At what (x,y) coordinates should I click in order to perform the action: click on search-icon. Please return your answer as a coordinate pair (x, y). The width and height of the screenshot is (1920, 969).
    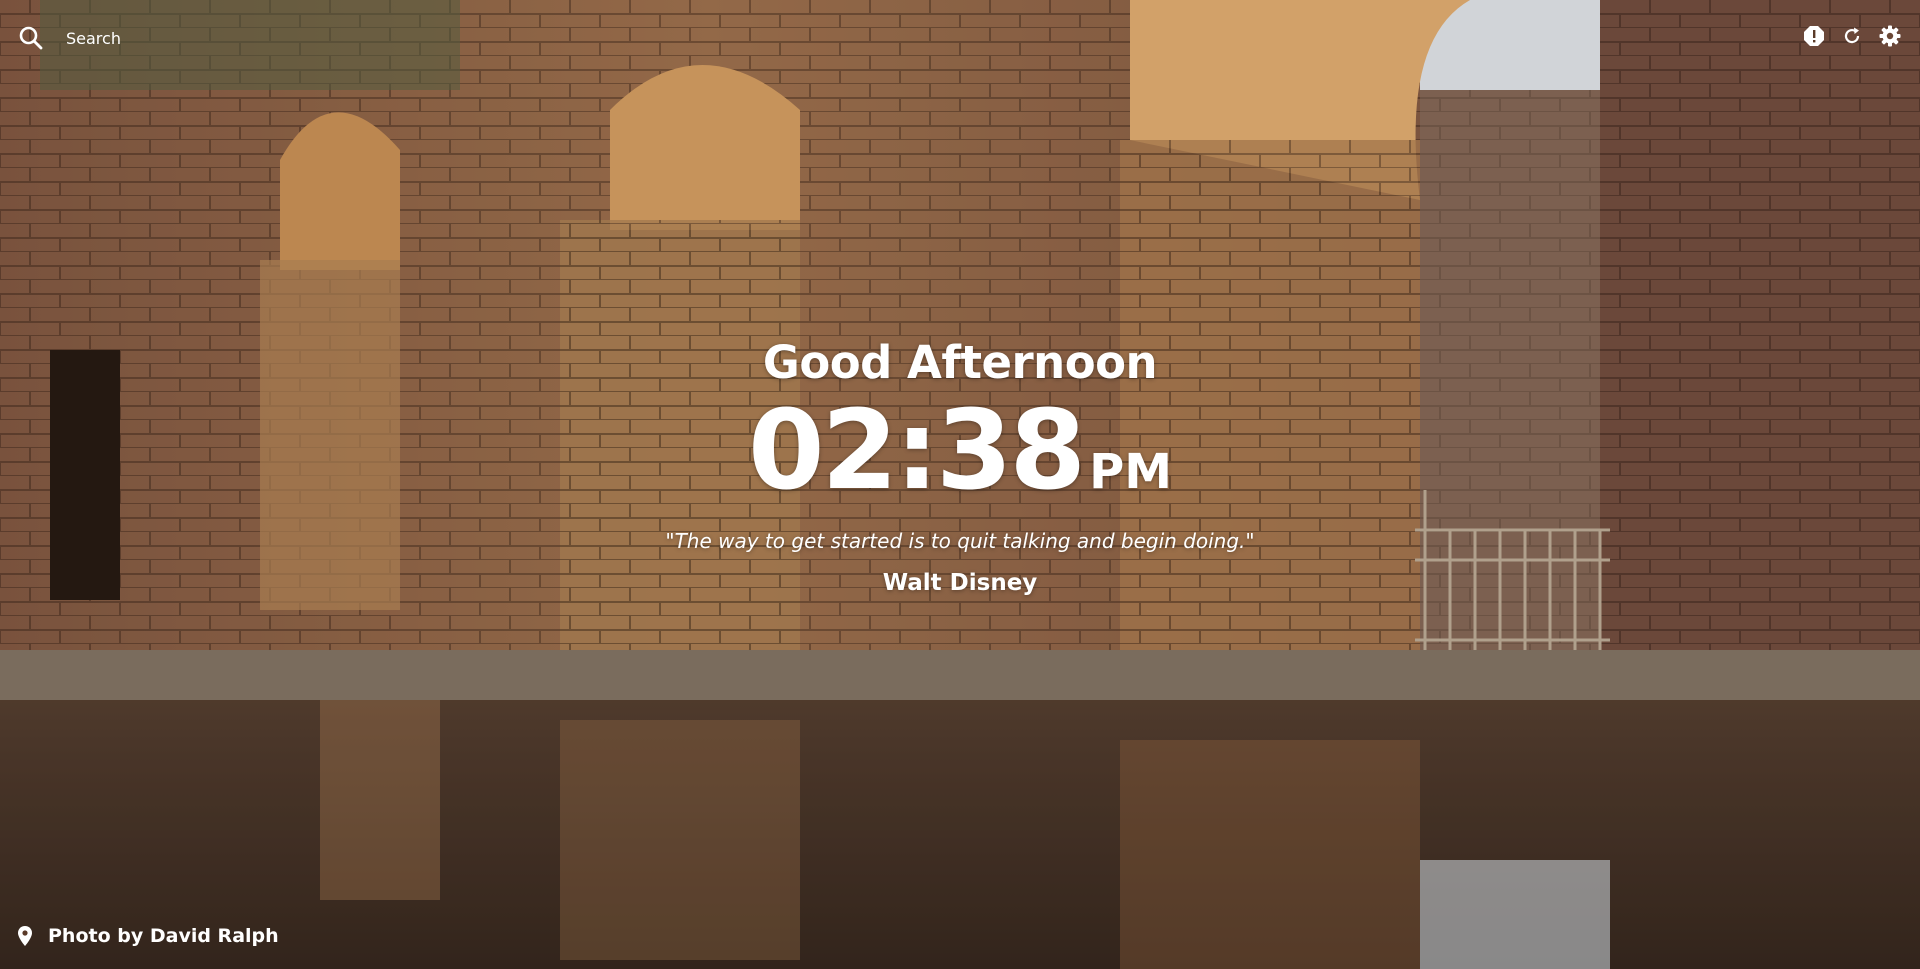
    Looking at the image, I should click on (31, 38).